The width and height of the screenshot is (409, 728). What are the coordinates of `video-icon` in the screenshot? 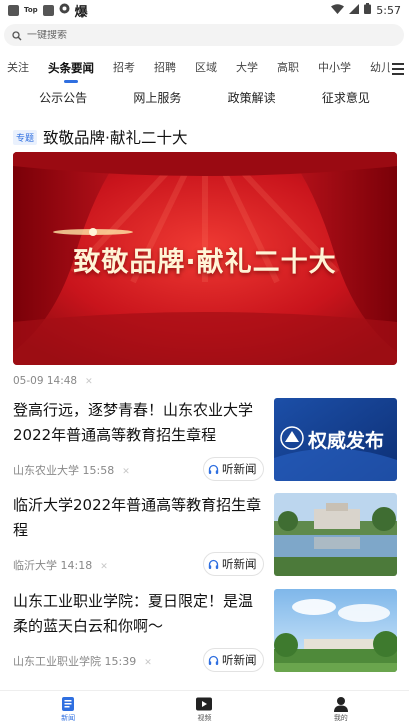 It's located at (204, 704).